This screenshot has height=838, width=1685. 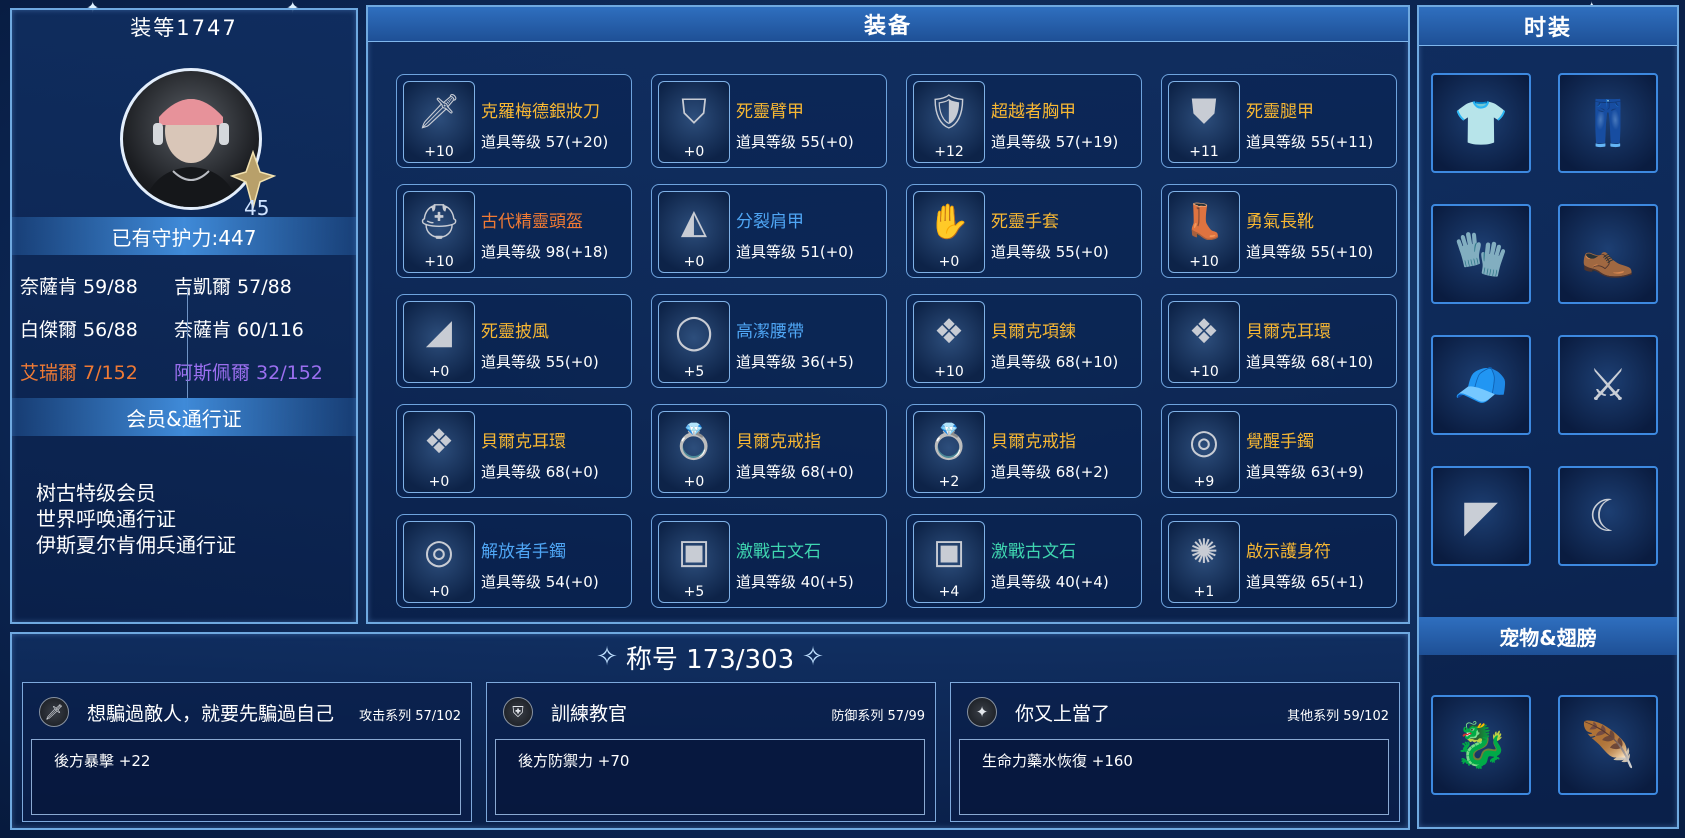 What do you see at coordinates (79, 373) in the screenshot?
I see `stat-ariel: 艾瑞爾 7/152` at bounding box center [79, 373].